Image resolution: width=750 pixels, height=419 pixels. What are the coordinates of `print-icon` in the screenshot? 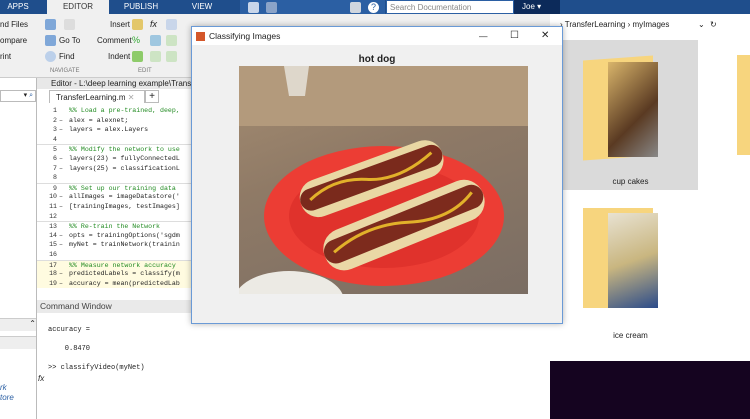 It's located at (355, 7).